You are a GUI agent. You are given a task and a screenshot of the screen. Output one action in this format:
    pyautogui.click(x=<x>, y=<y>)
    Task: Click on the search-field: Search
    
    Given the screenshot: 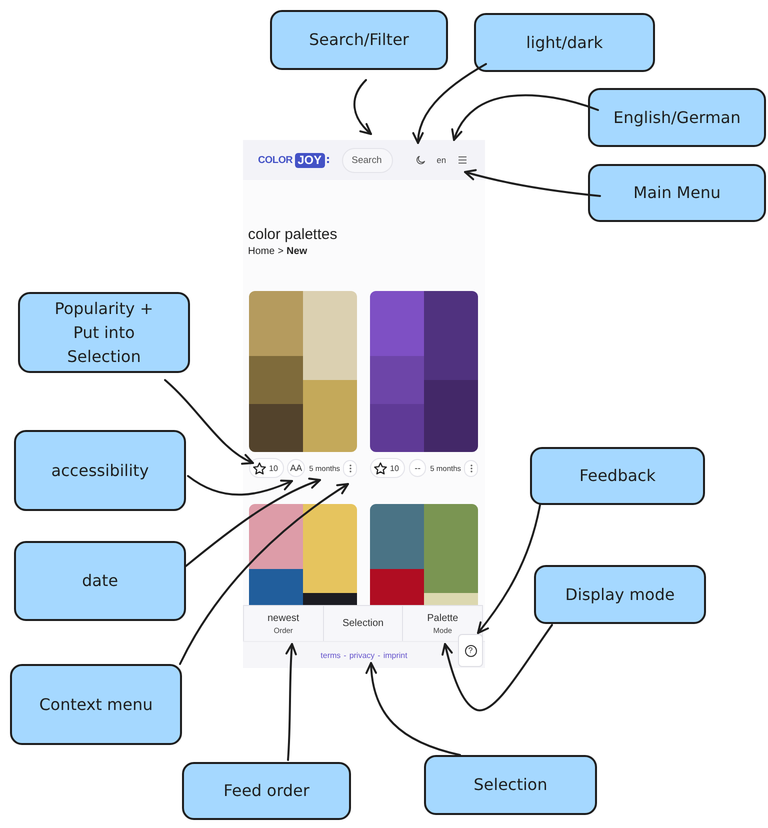 What is the action you would take?
    pyautogui.click(x=367, y=160)
    